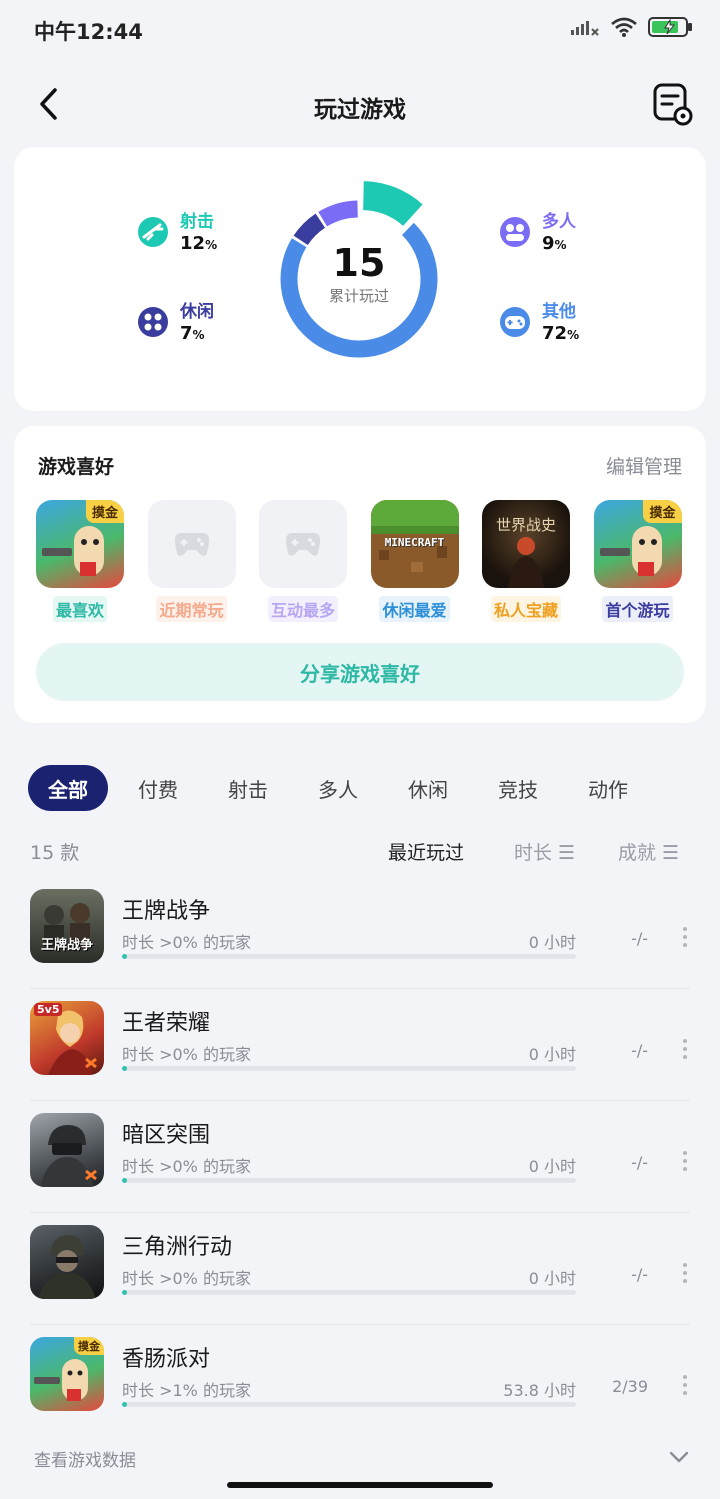 The image size is (720, 1499). Describe the element at coordinates (360, 933) in the screenshot. I see `game-row: 王牌战争 王牌战争 时长 >0% 的玩家 0 小时 -/-` at that location.